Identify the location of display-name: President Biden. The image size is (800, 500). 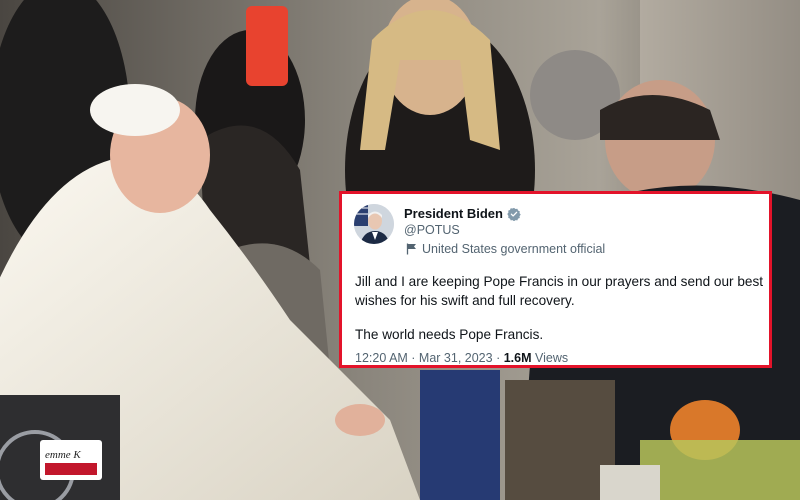
(462, 213).